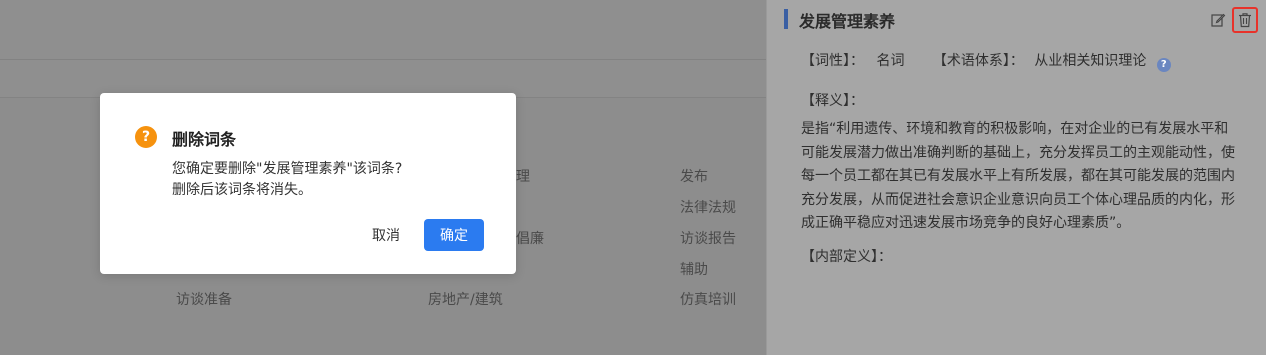 Image resolution: width=1266 pixels, height=355 pixels. What do you see at coordinates (890, 61) in the screenshot?
I see `part-of-speech-value: 名词` at bounding box center [890, 61].